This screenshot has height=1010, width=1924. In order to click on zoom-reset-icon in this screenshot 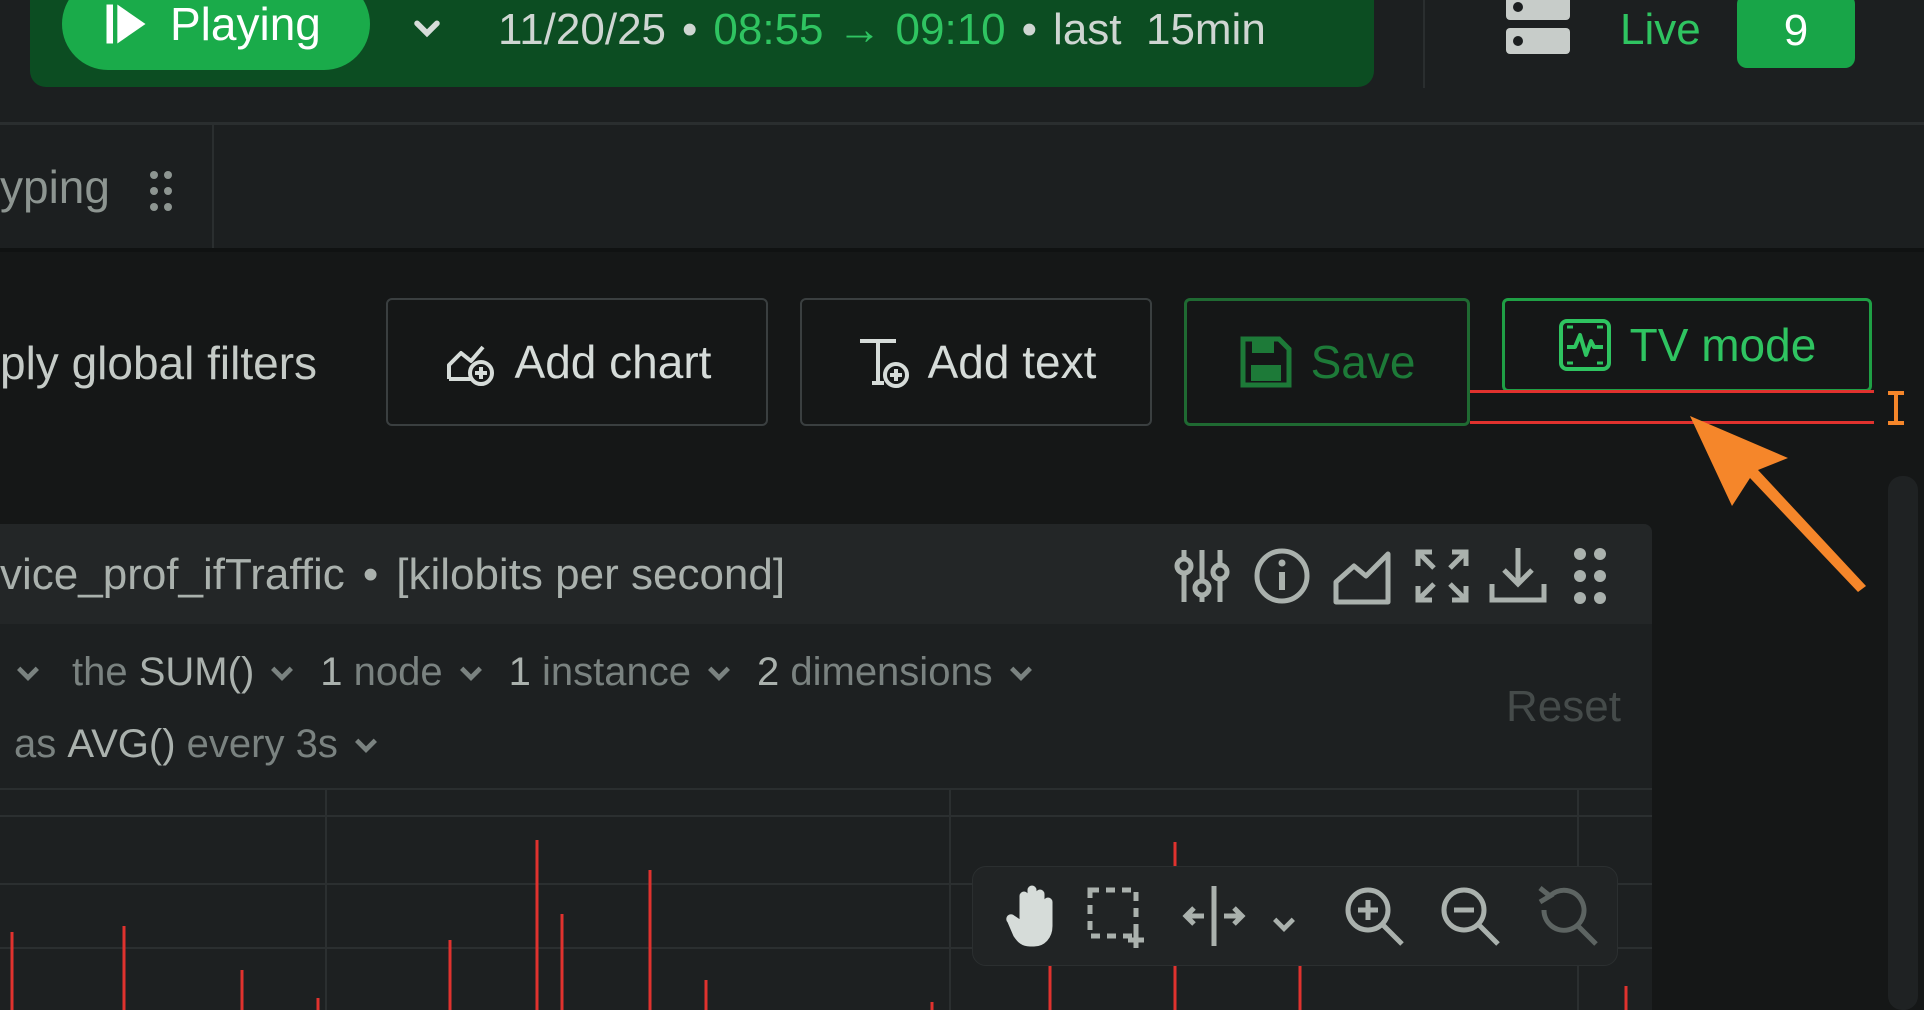, I will do `click(1568, 916)`.